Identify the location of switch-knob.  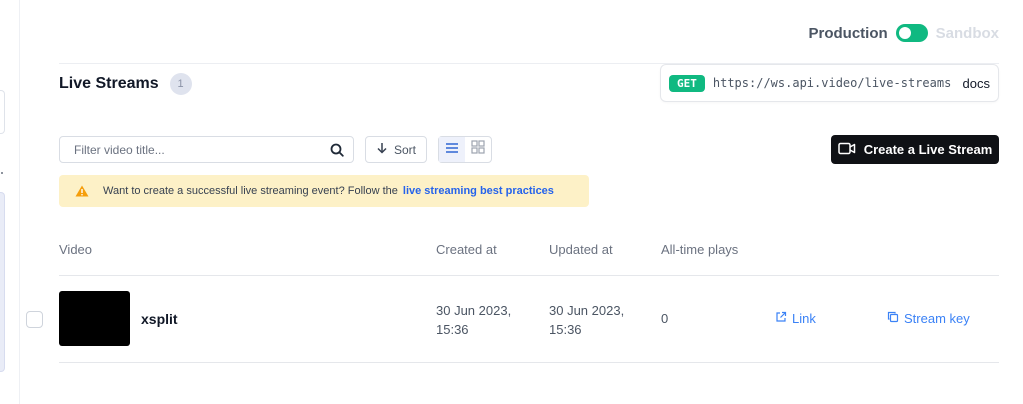
(904, 33).